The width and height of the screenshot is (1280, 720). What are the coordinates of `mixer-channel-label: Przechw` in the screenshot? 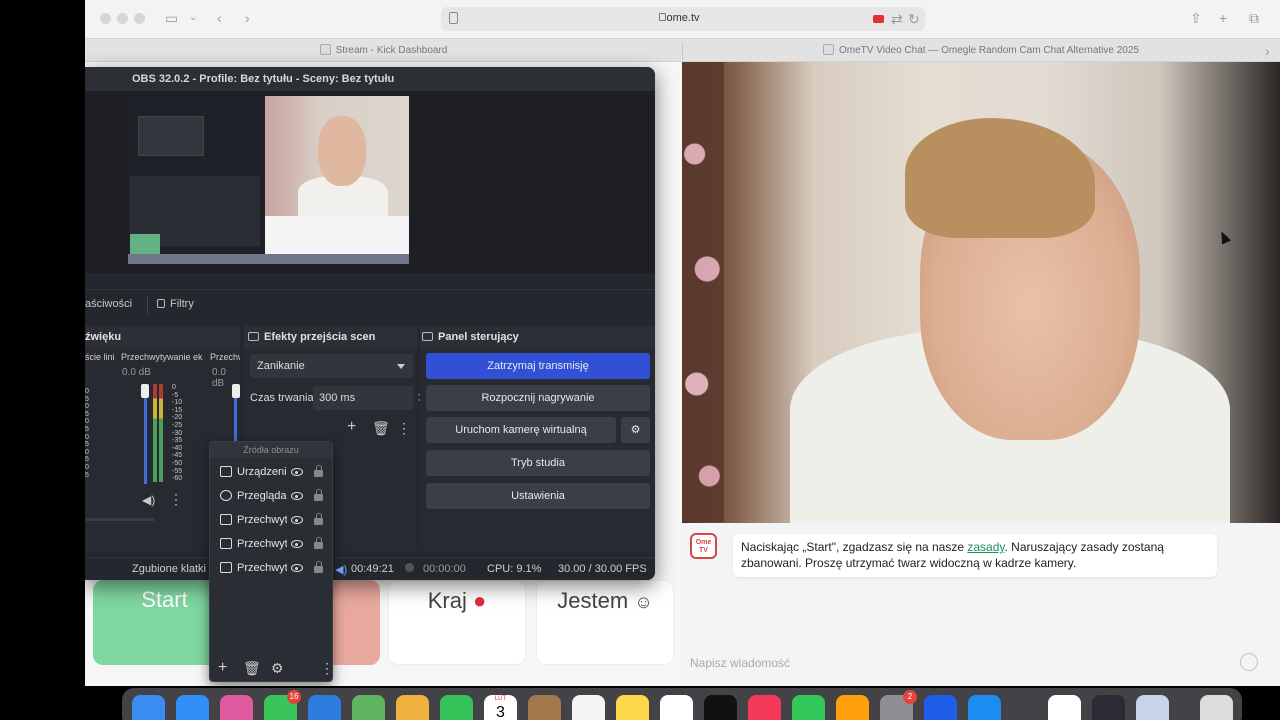 It's located at (225, 357).